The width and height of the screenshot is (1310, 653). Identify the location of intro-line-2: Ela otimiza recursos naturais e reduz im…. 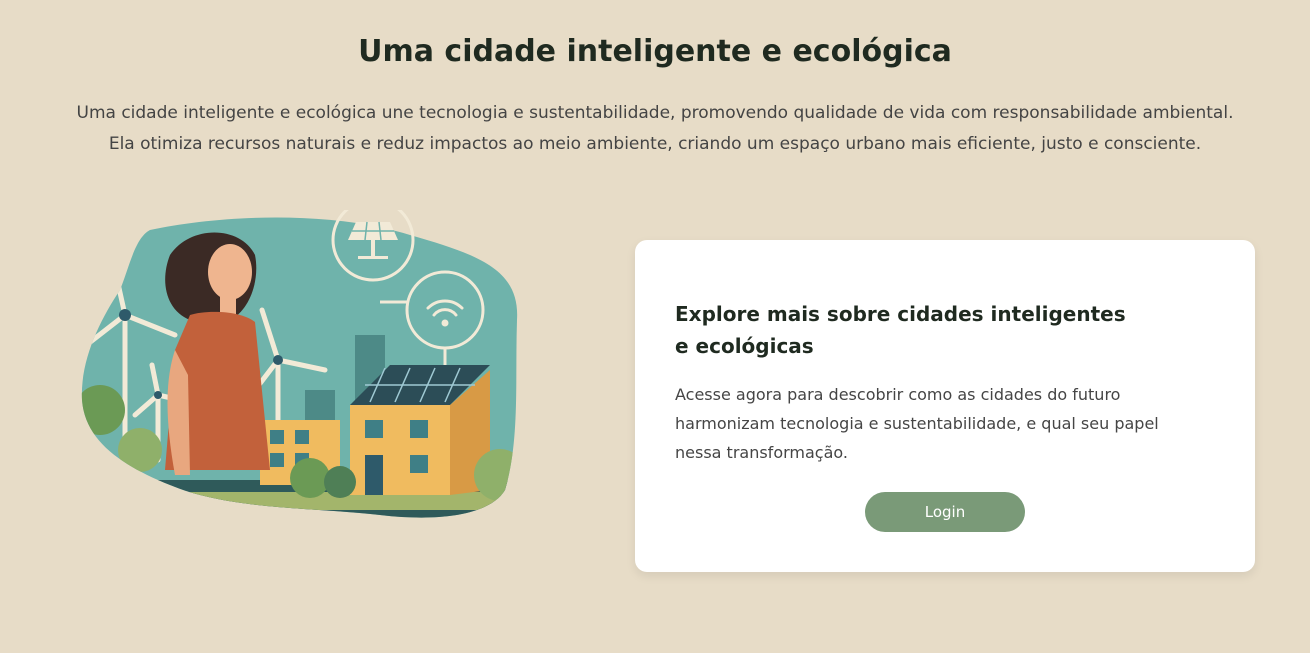
(655, 144).